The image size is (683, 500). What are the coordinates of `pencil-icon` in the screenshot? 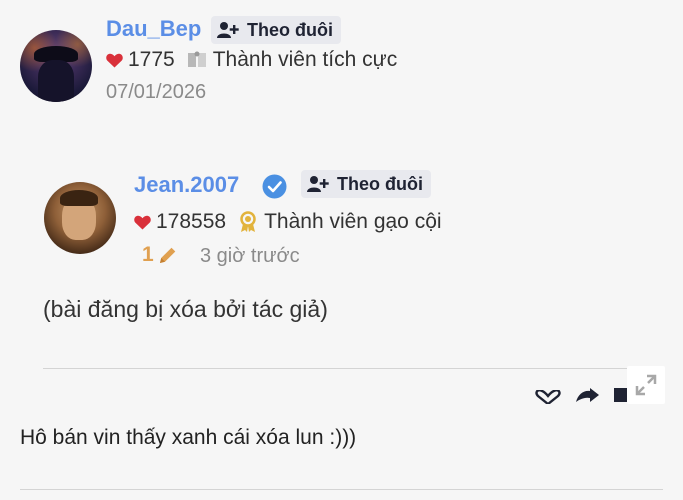 It's located at (167, 255).